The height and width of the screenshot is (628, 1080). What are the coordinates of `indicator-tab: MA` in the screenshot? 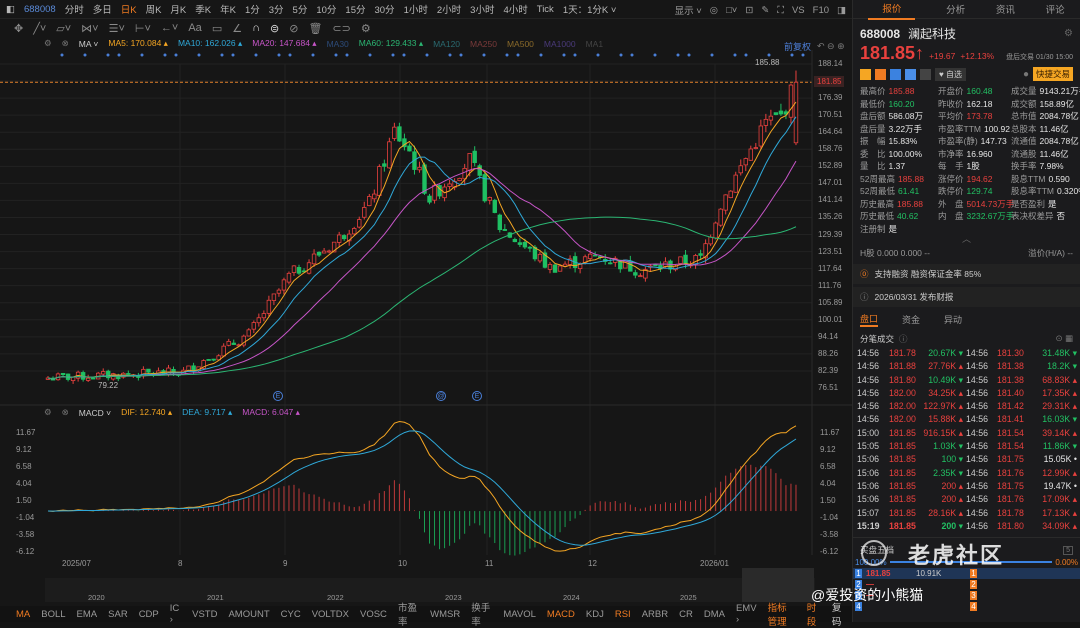 It's located at (23, 614).